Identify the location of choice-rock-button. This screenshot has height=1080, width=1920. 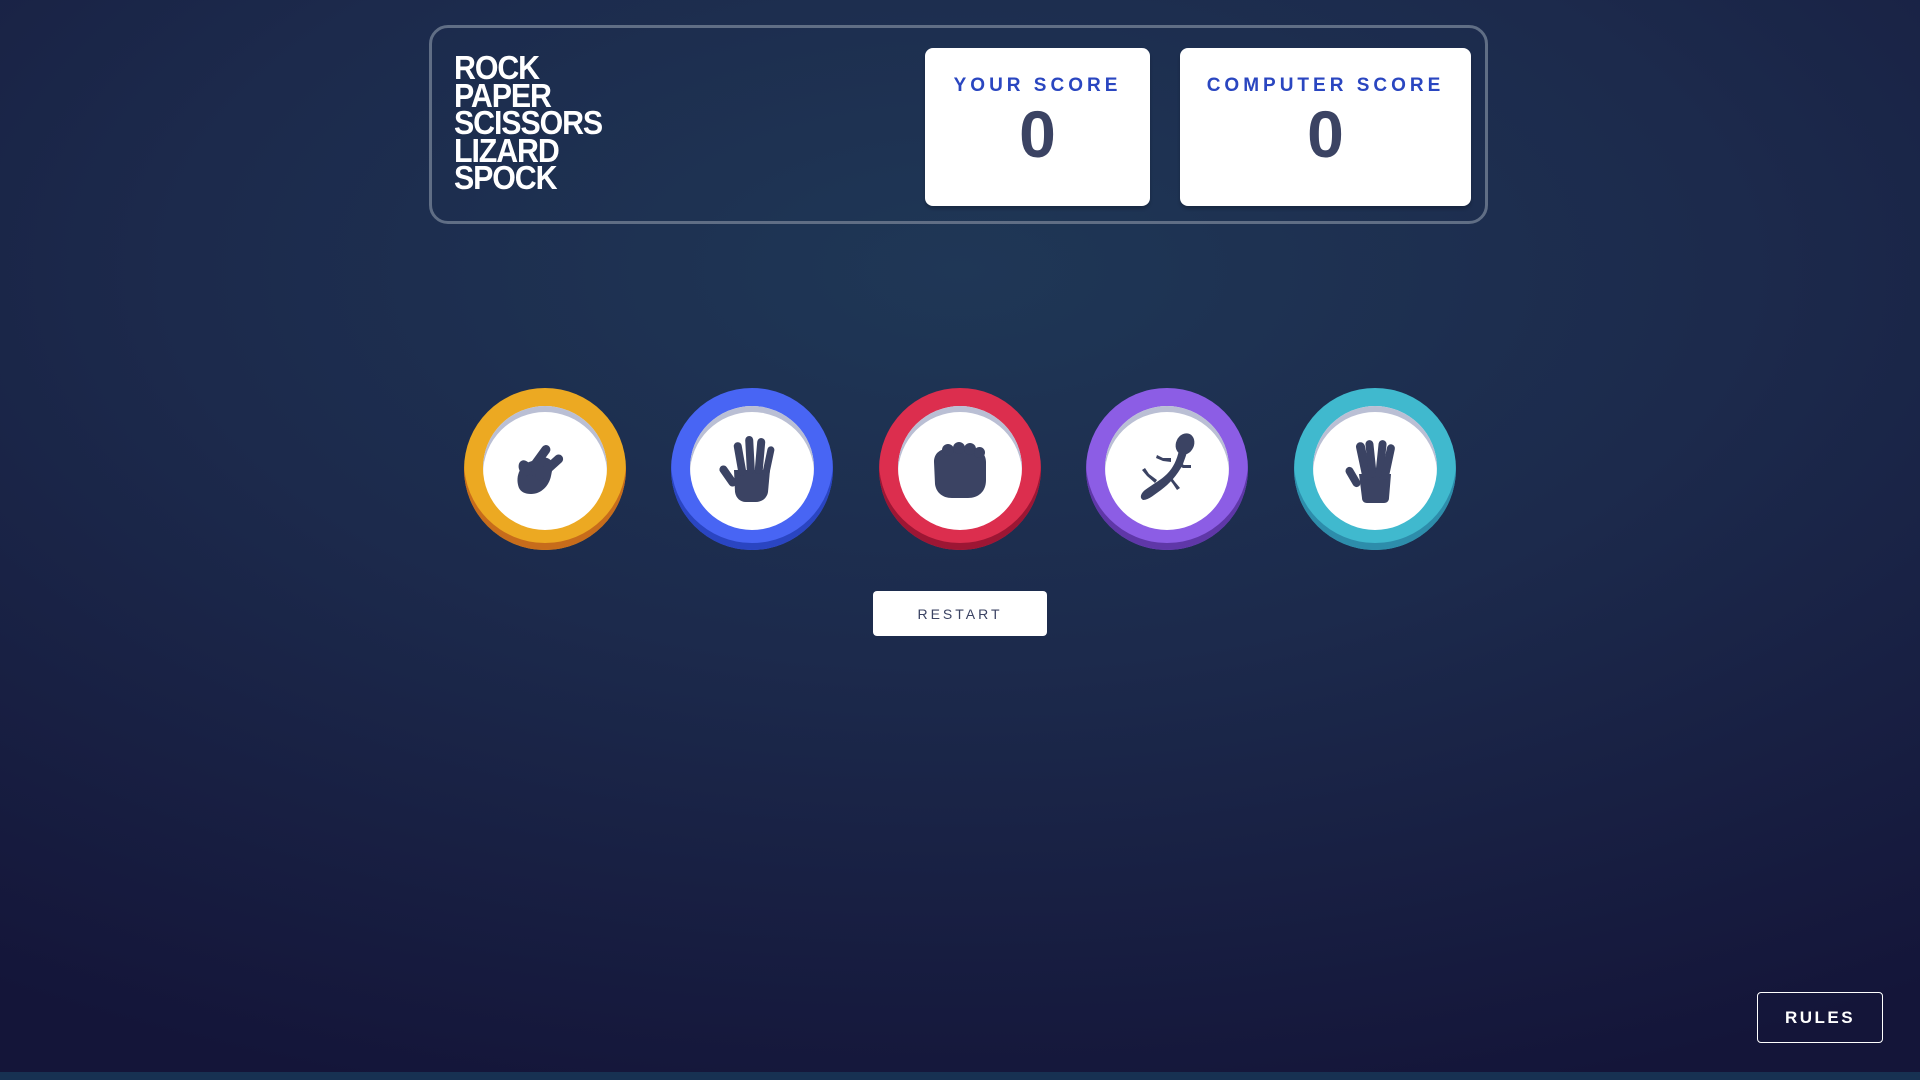
(960, 469).